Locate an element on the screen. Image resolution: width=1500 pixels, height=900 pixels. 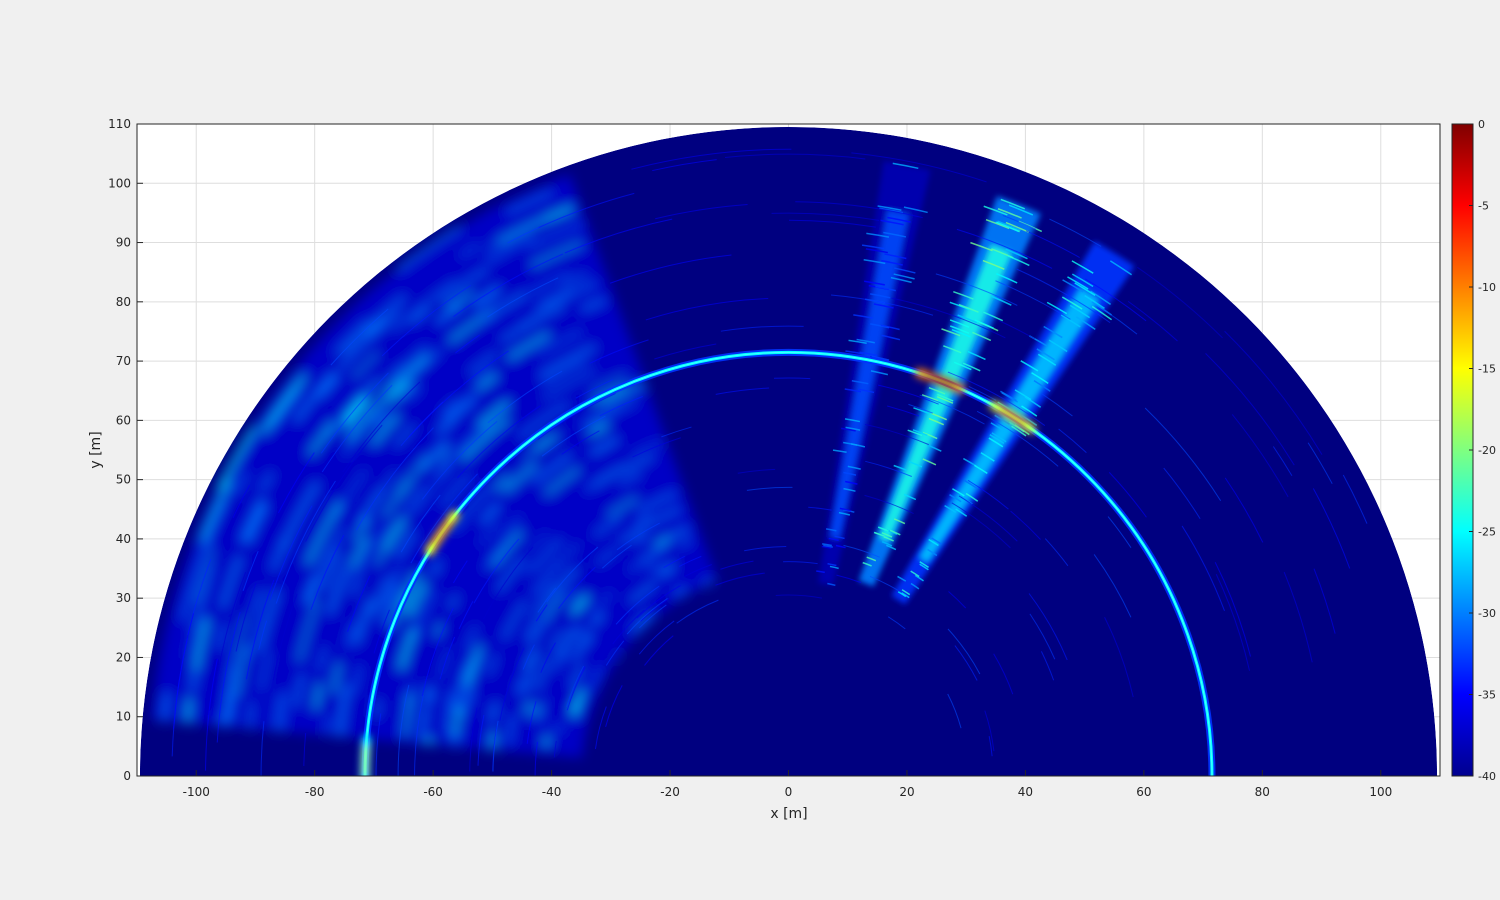
x-tick-label: 40 is located at coordinates (1025, 792).